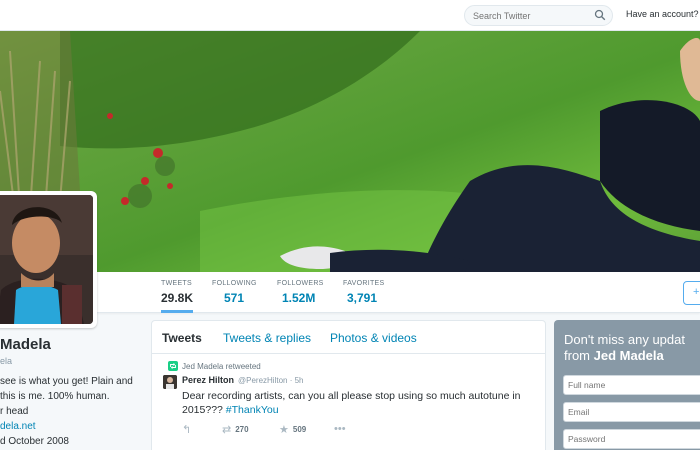 The width and height of the screenshot is (700, 450). Describe the element at coordinates (252, 410) in the screenshot. I see `tweet-hashtag: #ThankYou` at that location.